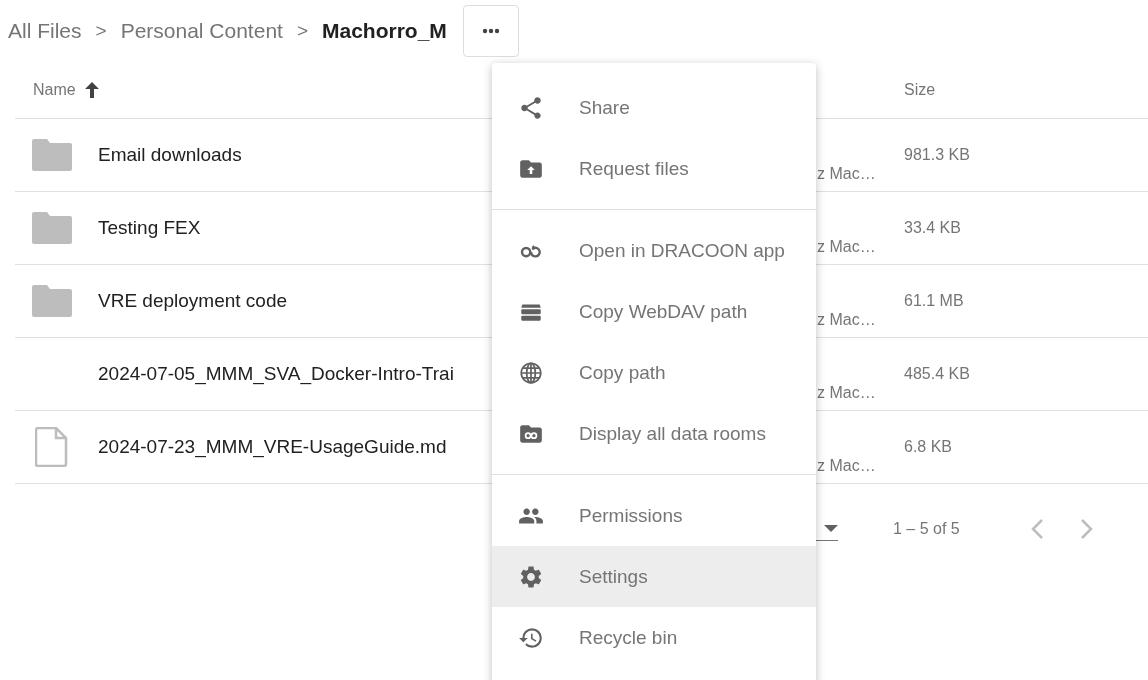  What do you see at coordinates (654, 168) in the screenshot?
I see `menu-item: Request files` at bounding box center [654, 168].